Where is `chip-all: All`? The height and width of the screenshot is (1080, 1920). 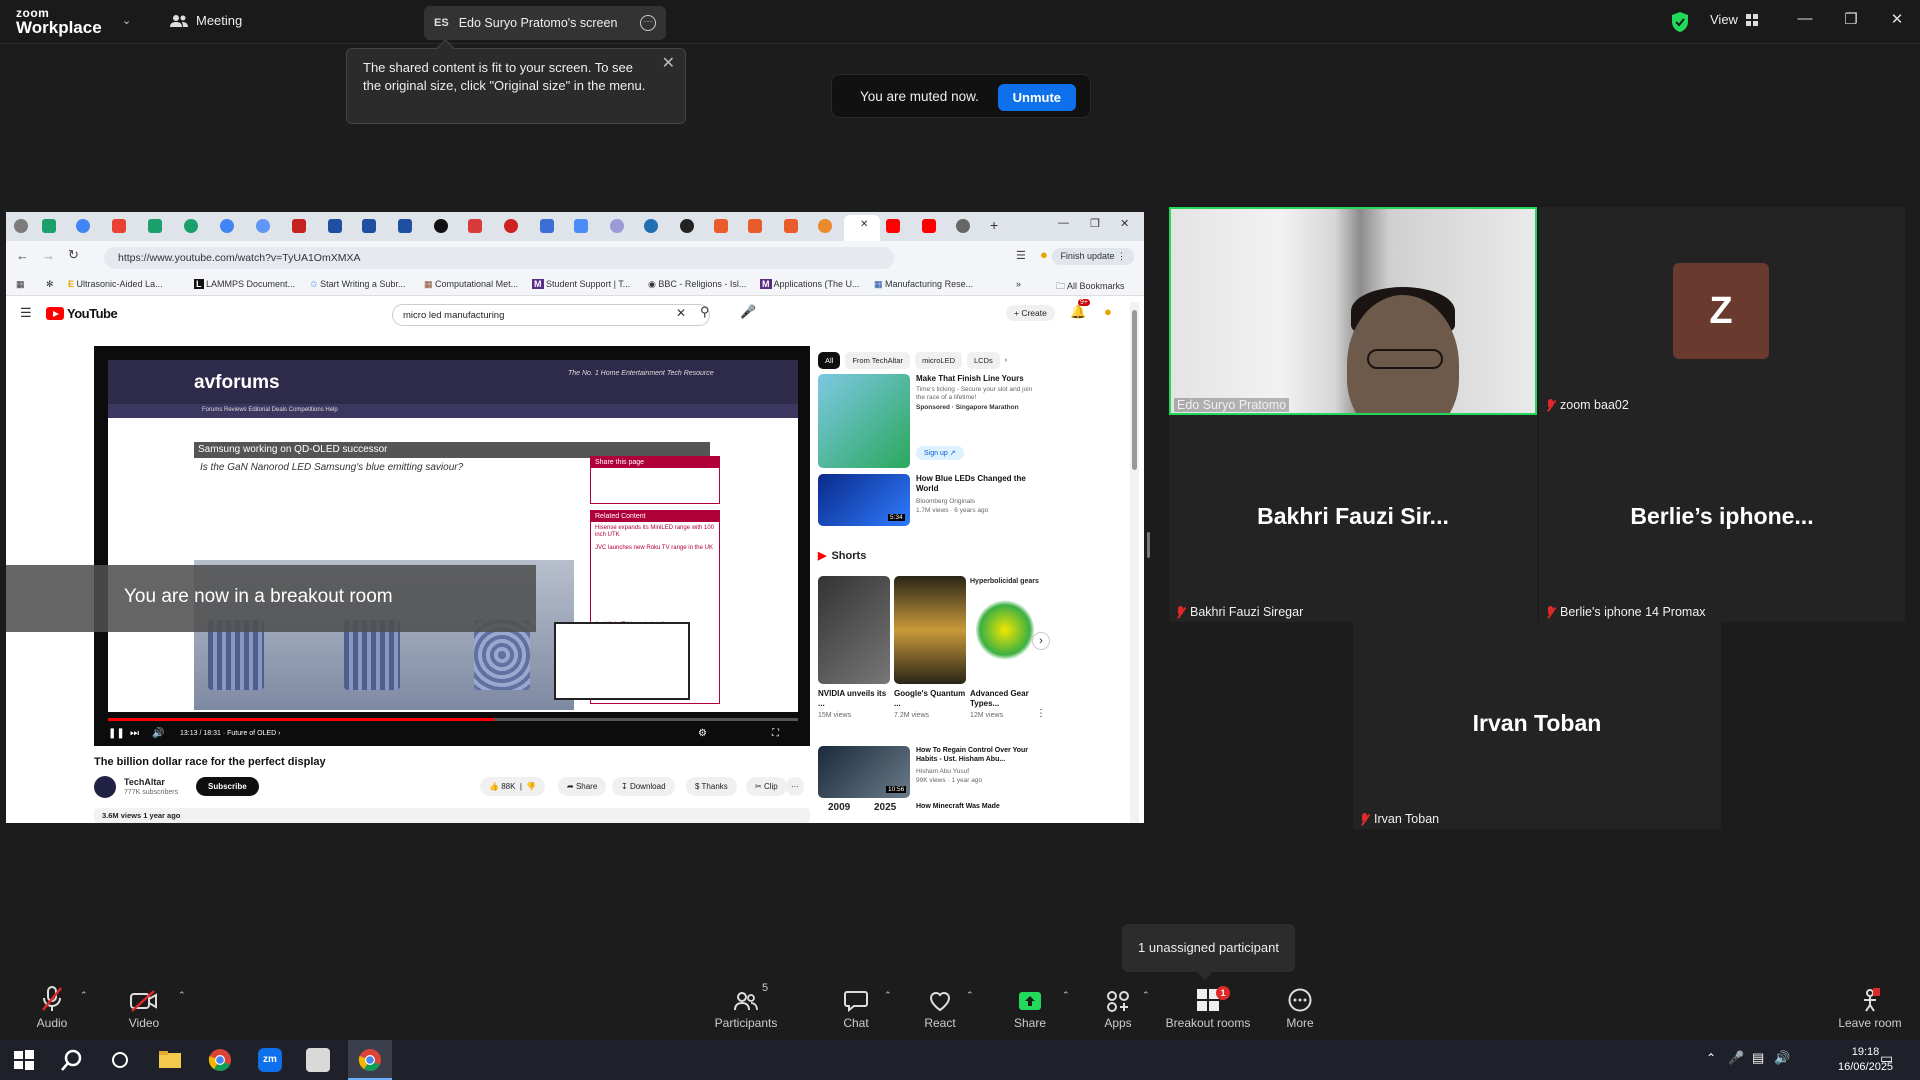
chip-all: All is located at coordinates (829, 360).